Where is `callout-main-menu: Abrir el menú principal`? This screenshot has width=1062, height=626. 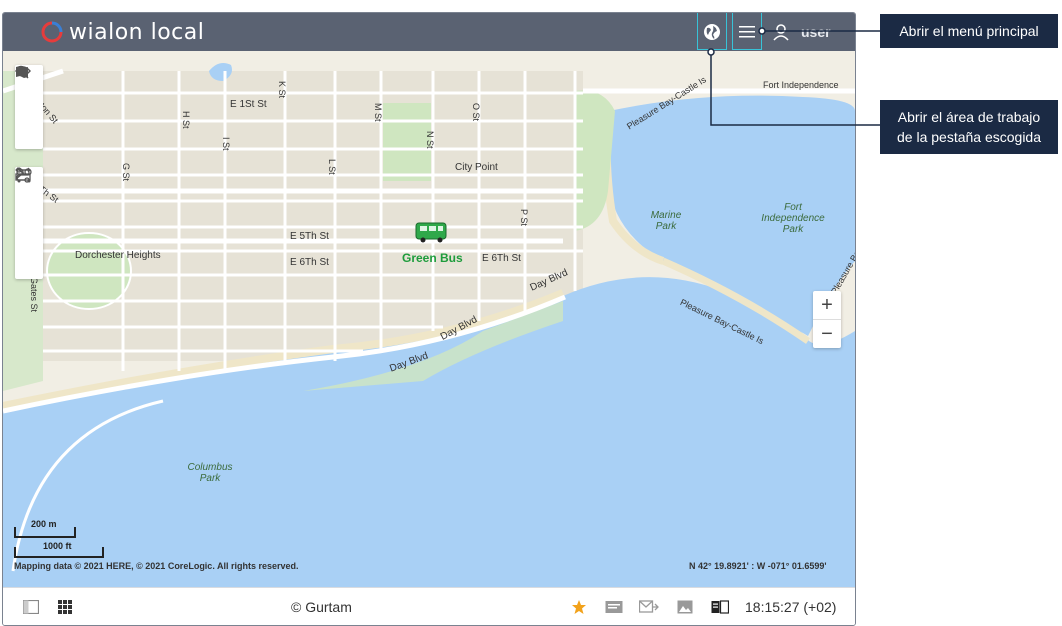 callout-main-menu: Abrir el menú principal is located at coordinates (969, 31).